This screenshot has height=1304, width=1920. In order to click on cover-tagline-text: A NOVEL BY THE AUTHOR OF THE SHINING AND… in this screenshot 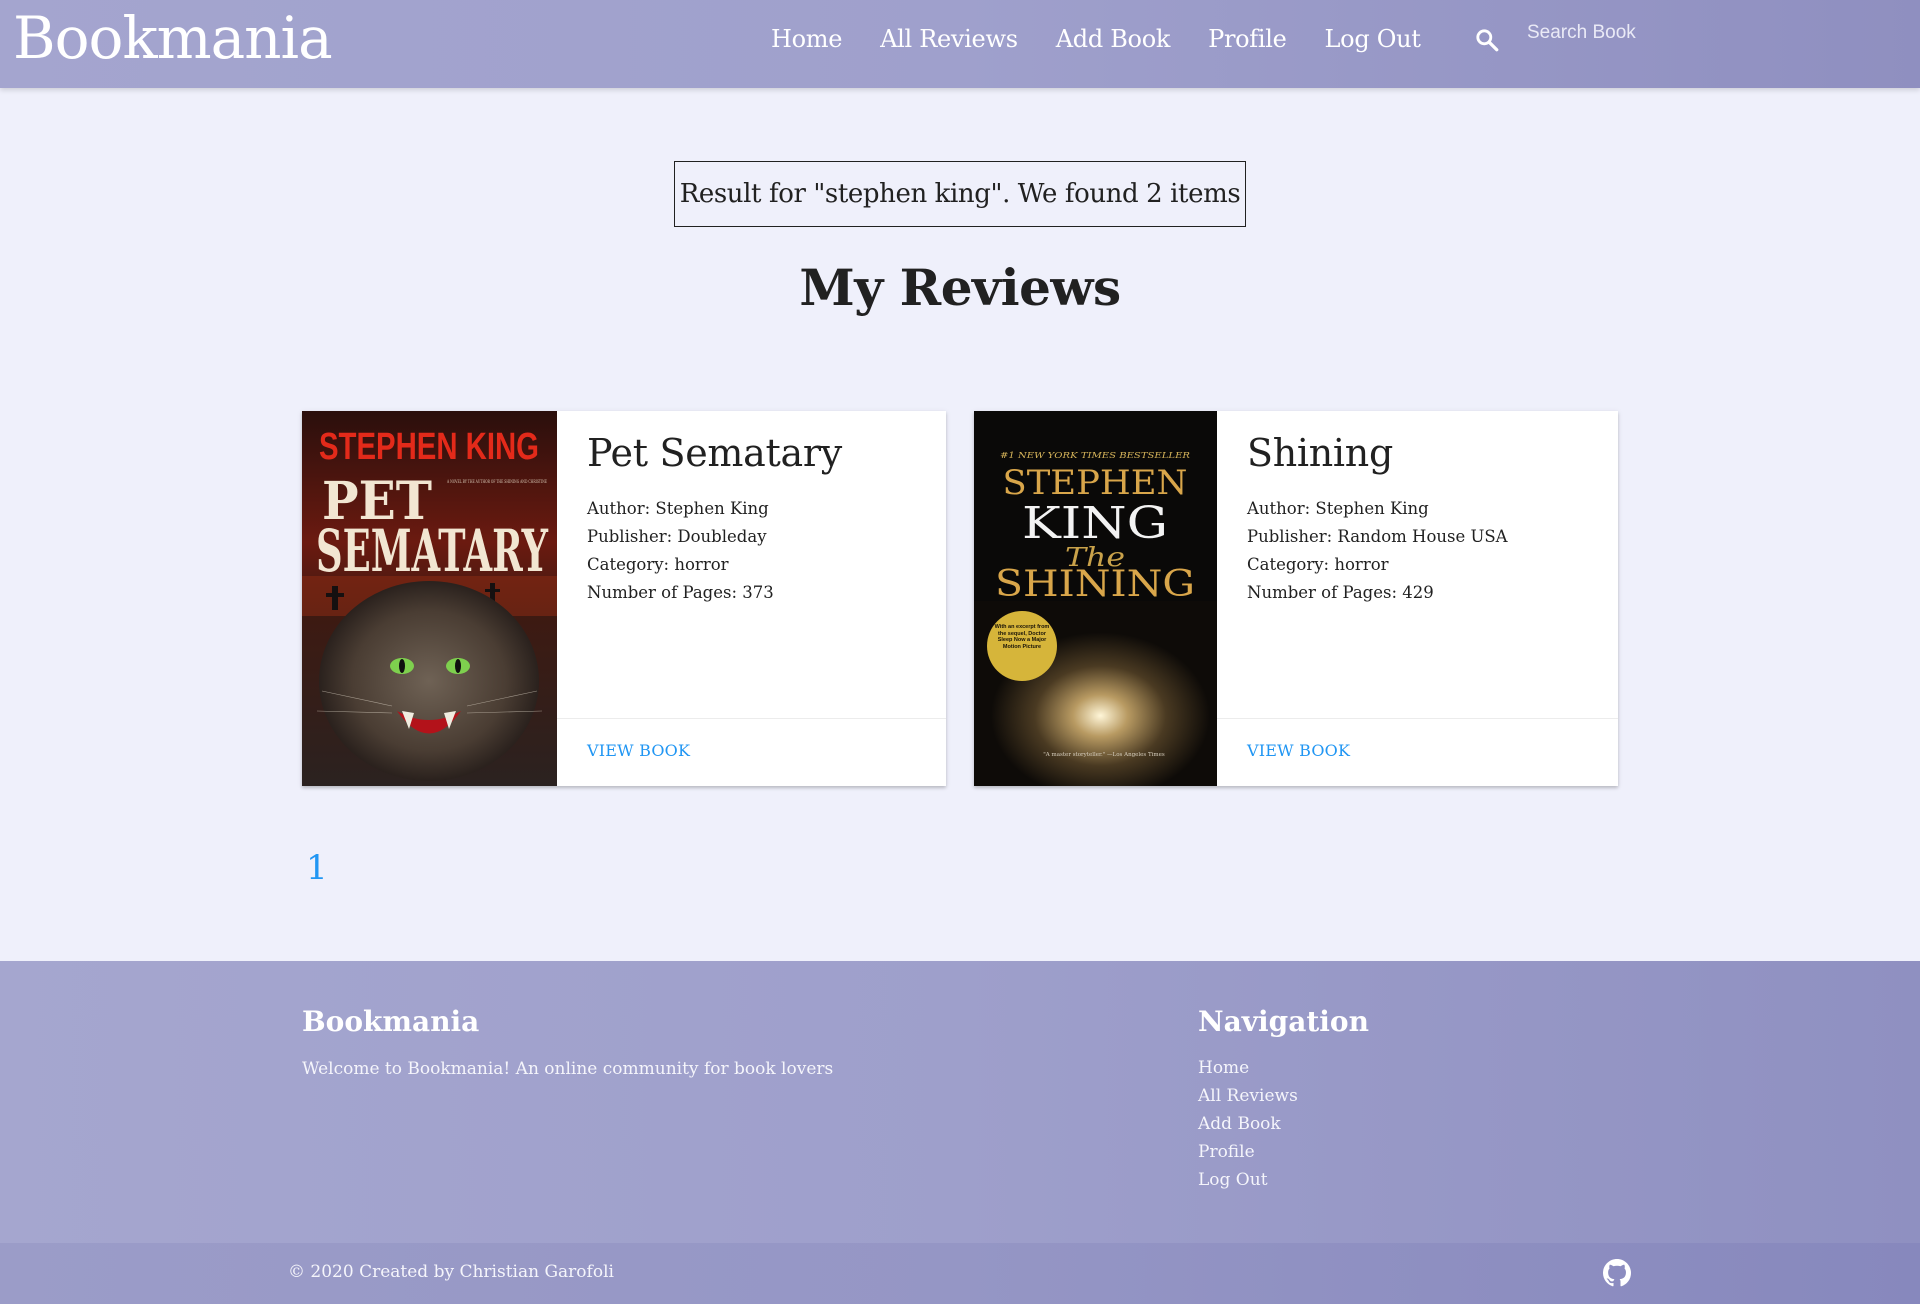, I will do `click(496, 482)`.